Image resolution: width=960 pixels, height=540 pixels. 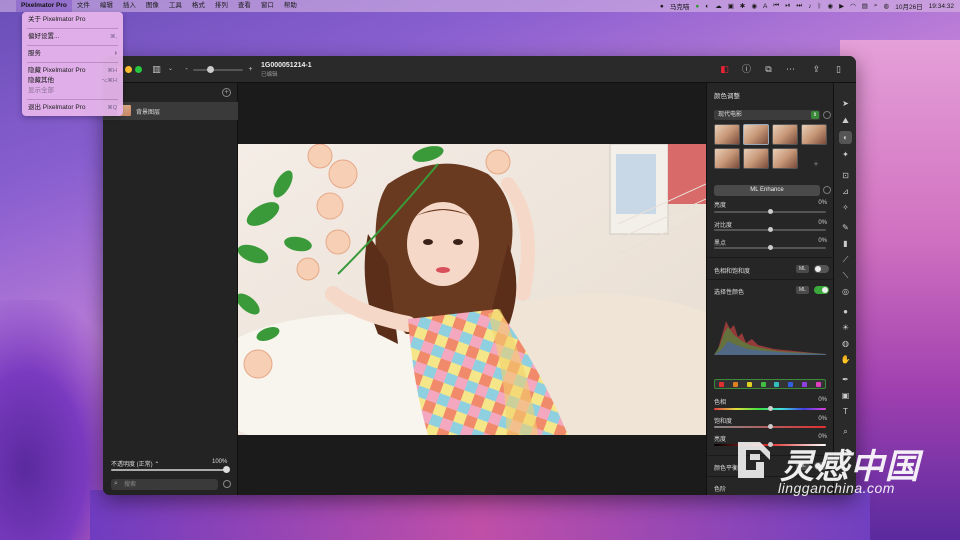 What do you see at coordinates (170, 69) in the screenshot?
I see `chevron-down-icon: ⌄` at bounding box center [170, 69].